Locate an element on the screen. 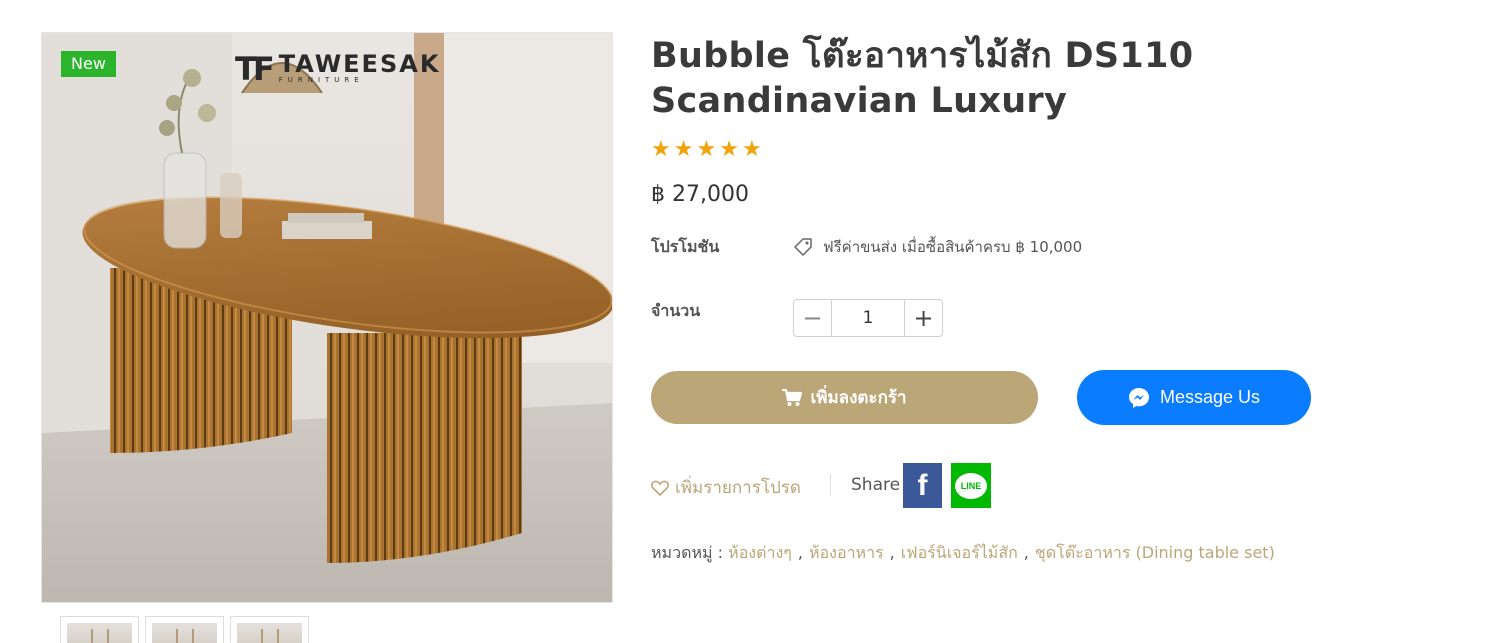  category-link: ห้องอาหาร is located at coordinates (846, 552).